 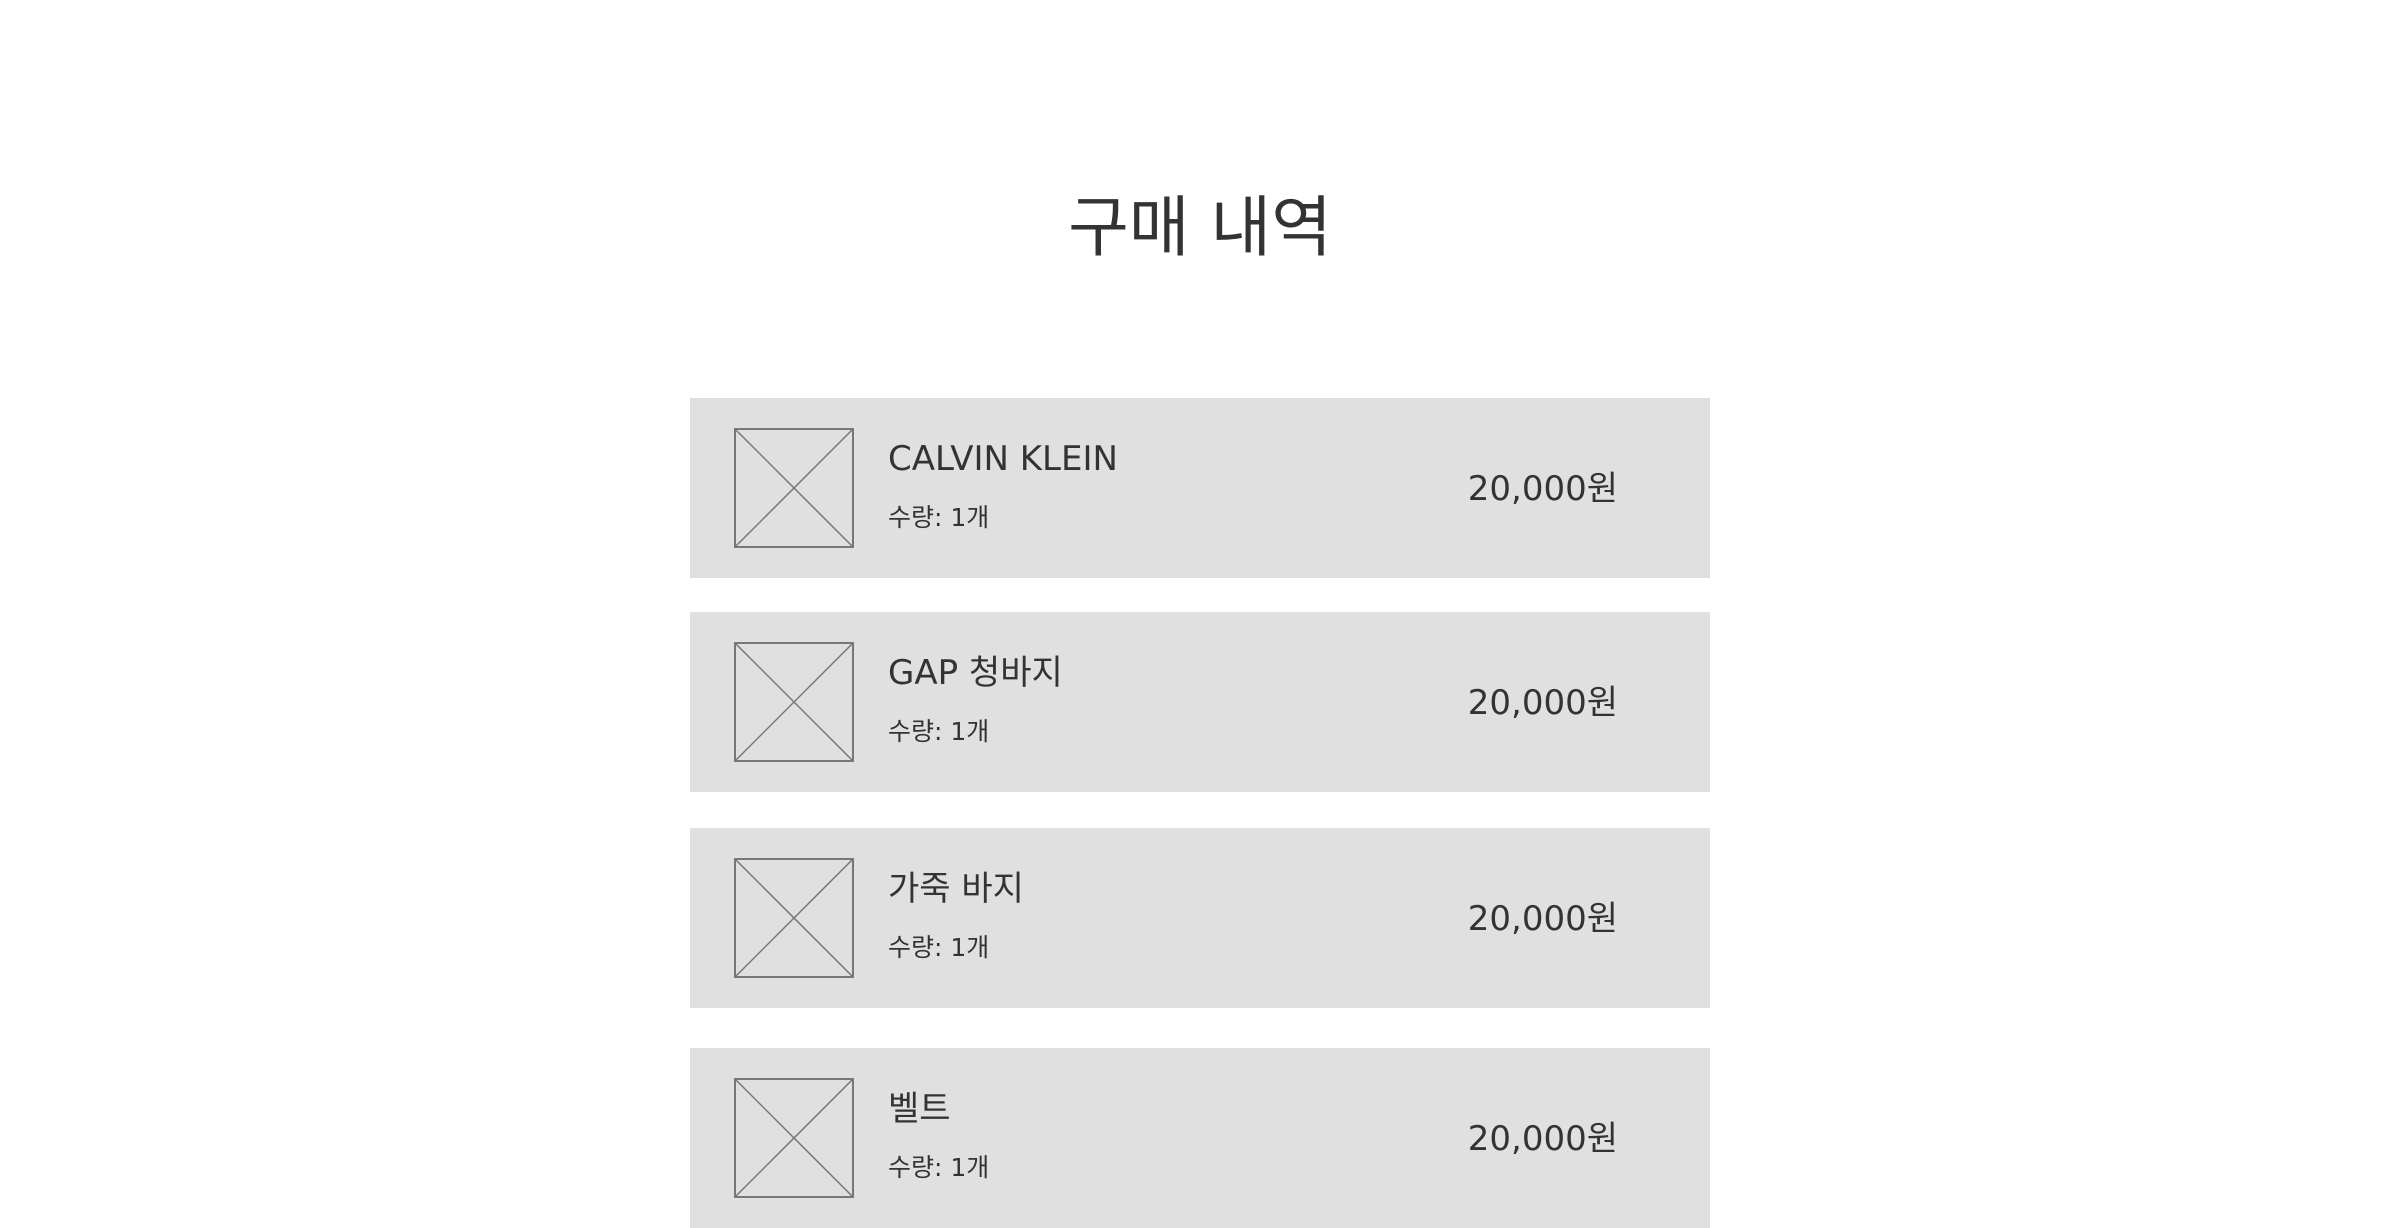 I want to click on order-item: GAP 청바지 수량: 1개 20,000원, so click(x=1200, y=702).